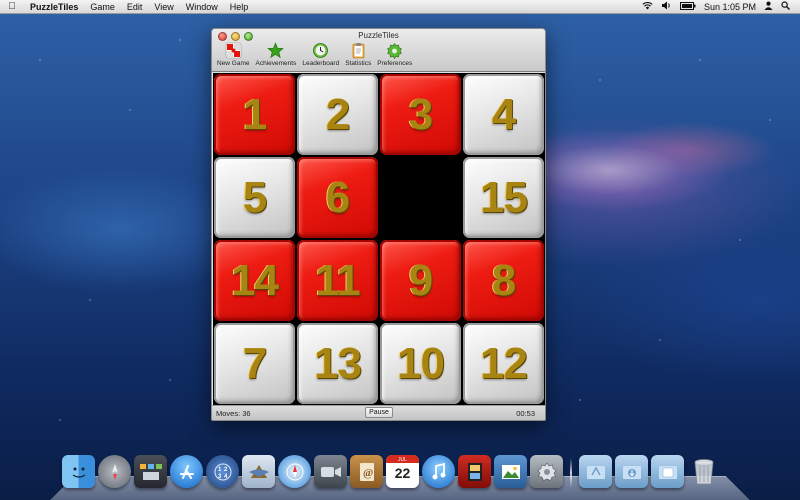 The width and height of the screenshot is (800, 500). I want to click on tile-12: 12, so click(503, 363).